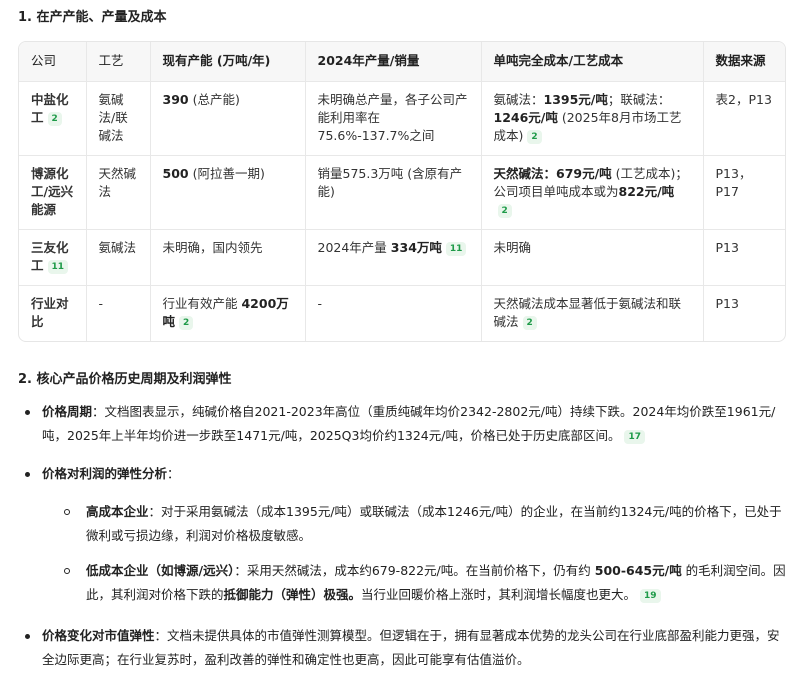 This screenshot has height=679, width=789. Describe the element at coordinates (160, 570) in the screenshot. I see `bold-text: 低成本企业（如博源/远兴）` at that location.